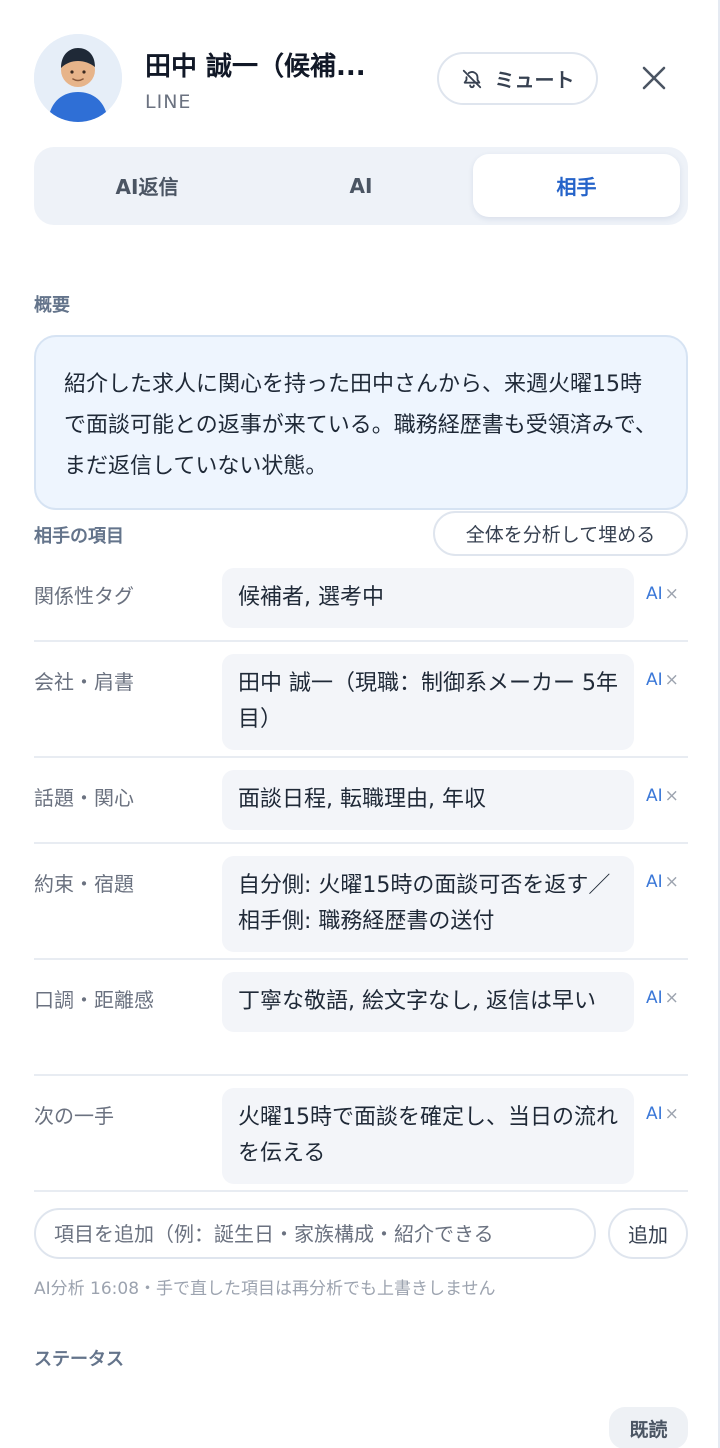  I want to click on tab-ai-reply: AI返信, so click(147, 185).